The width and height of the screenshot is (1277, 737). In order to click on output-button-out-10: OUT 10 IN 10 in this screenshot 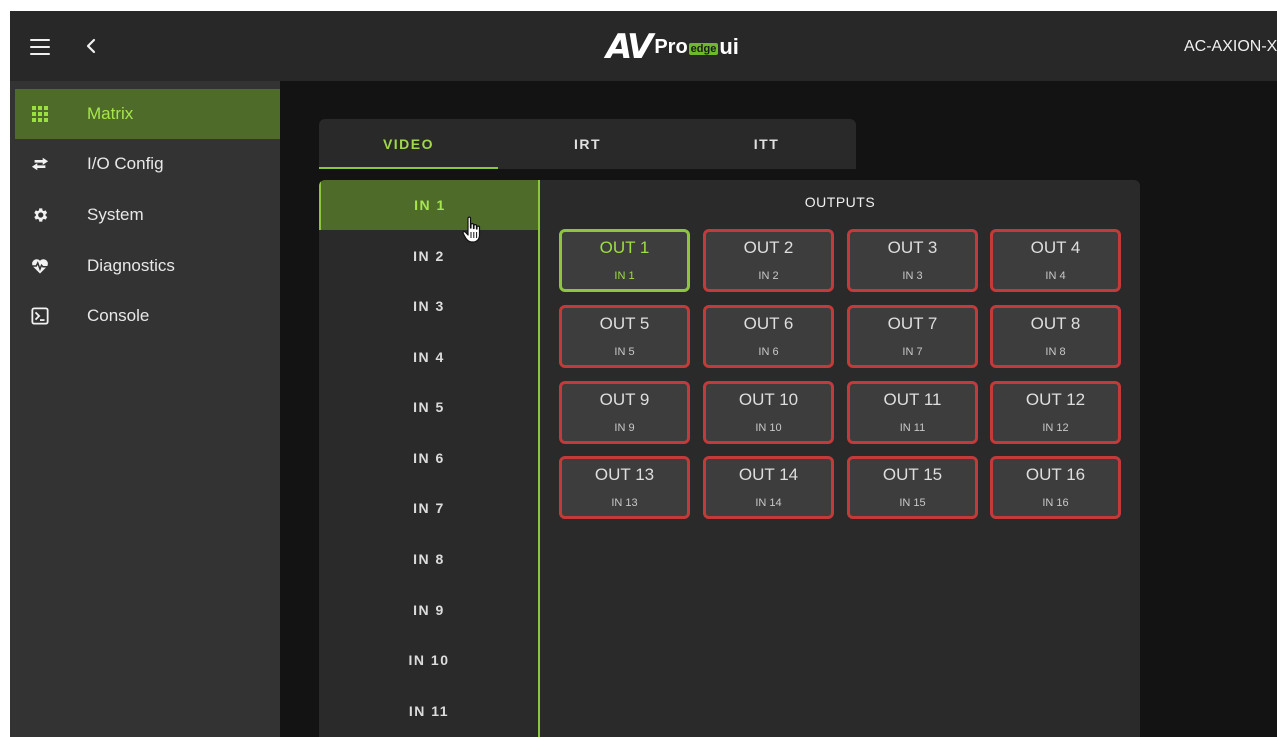, I will do `click(768, 412)`.